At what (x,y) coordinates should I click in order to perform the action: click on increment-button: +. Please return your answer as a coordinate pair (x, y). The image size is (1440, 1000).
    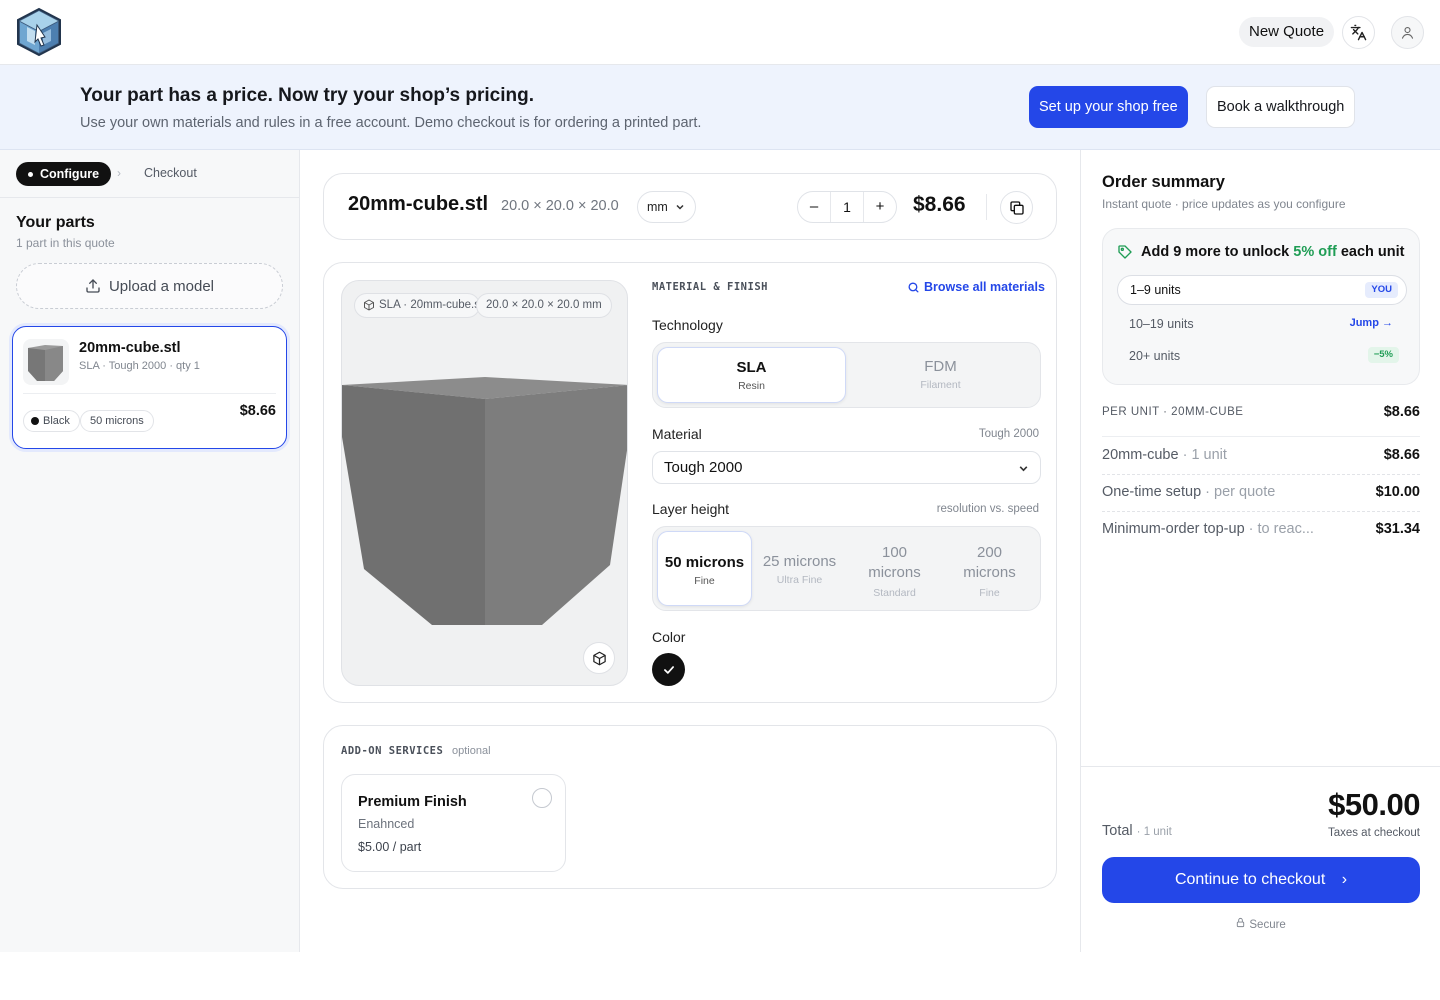
    Looking at the image, I should click on (880, 207).